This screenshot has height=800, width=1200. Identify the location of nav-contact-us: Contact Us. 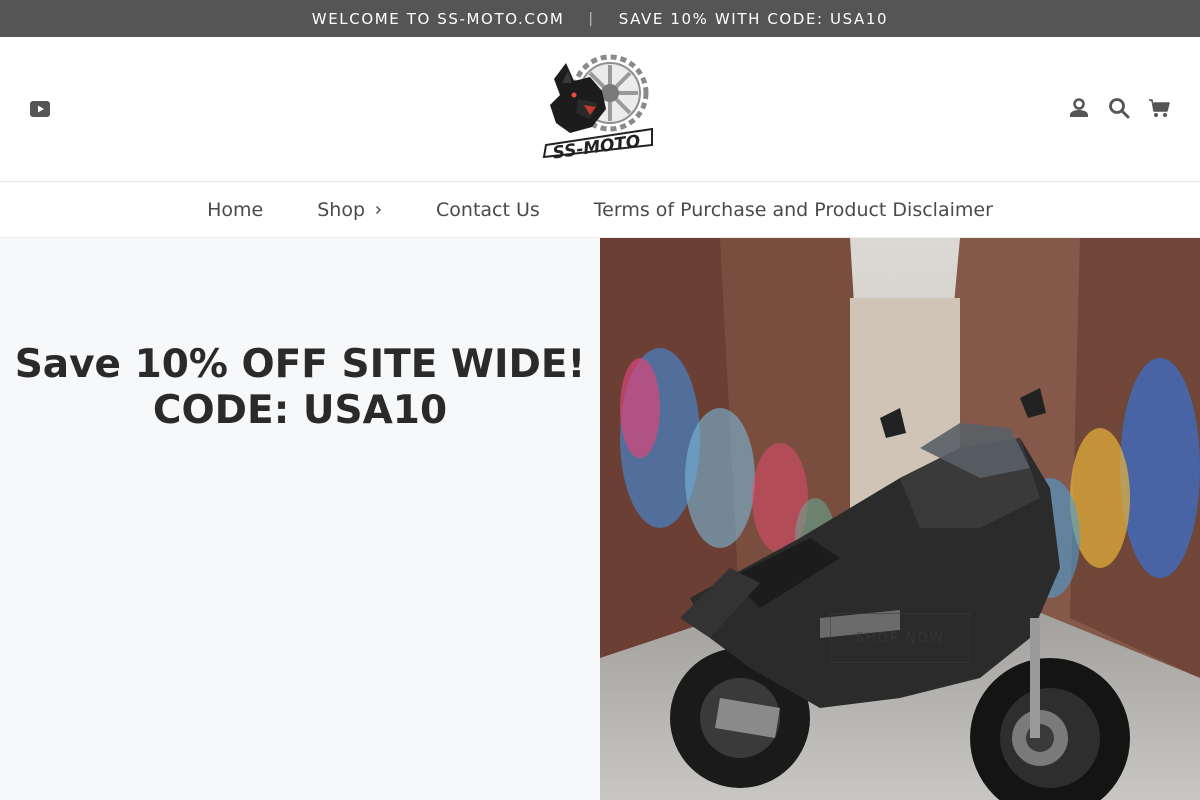
(488, 210).